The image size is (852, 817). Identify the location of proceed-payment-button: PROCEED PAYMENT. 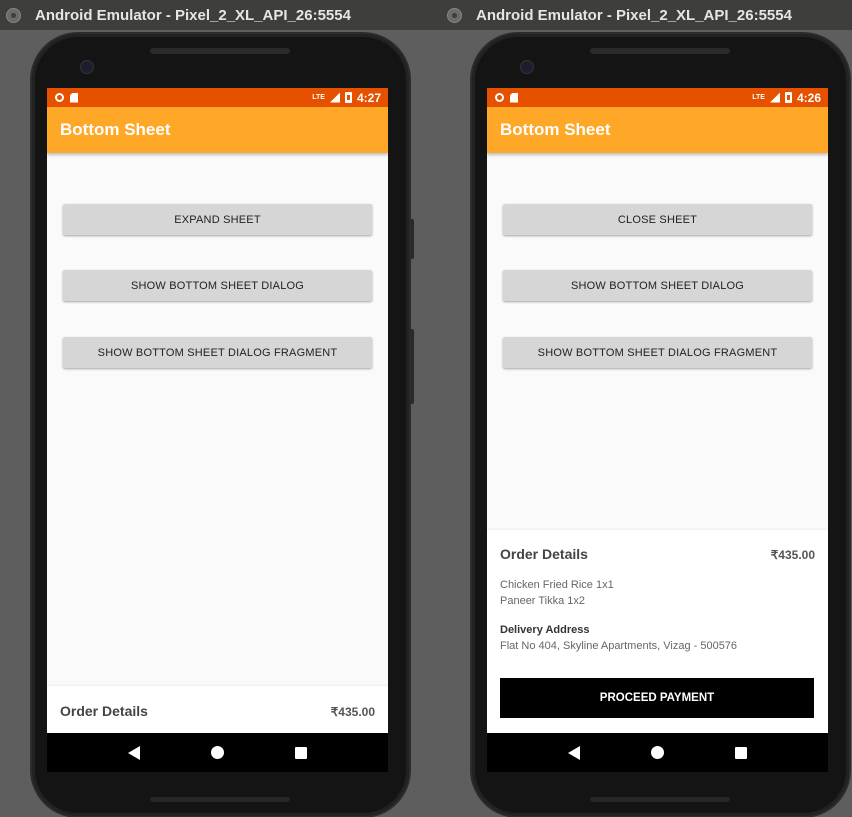
(657, 698).